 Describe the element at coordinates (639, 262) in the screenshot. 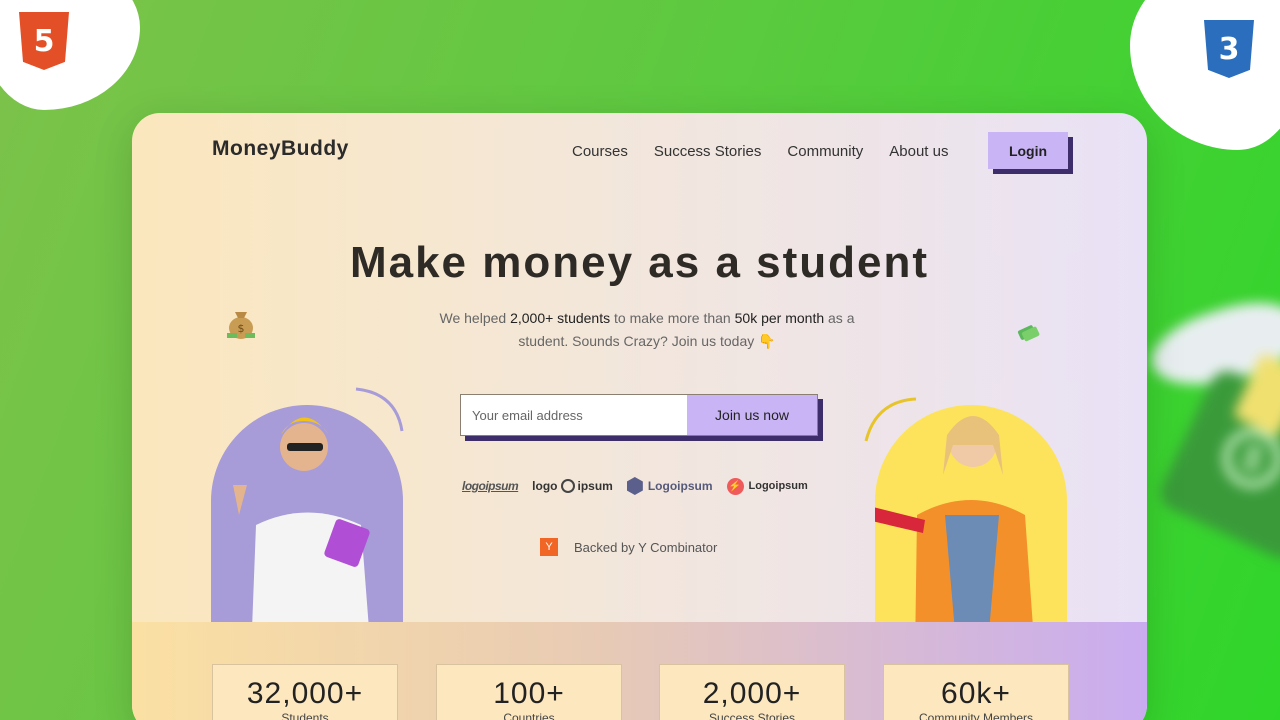

I see `hero-title: Make money as a student` at that location.